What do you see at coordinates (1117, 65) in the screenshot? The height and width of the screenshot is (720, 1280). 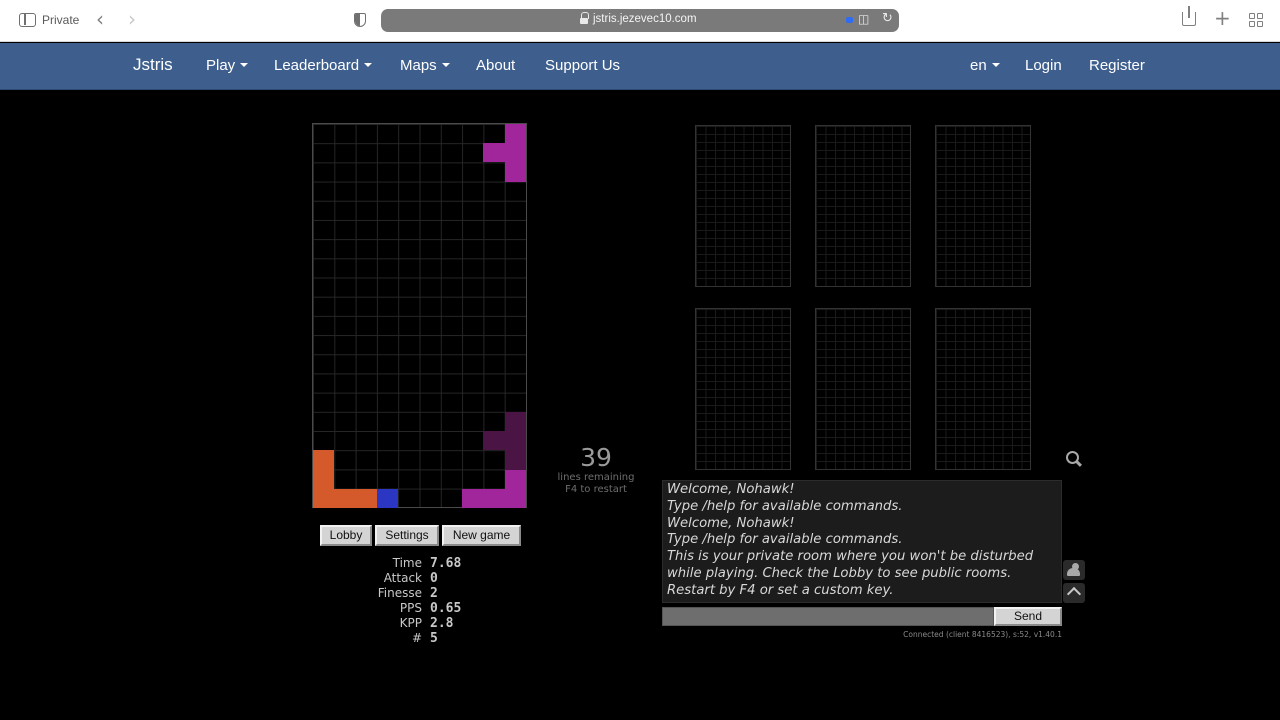 I see `register-link: Register` at bounding box center [1117, 65].